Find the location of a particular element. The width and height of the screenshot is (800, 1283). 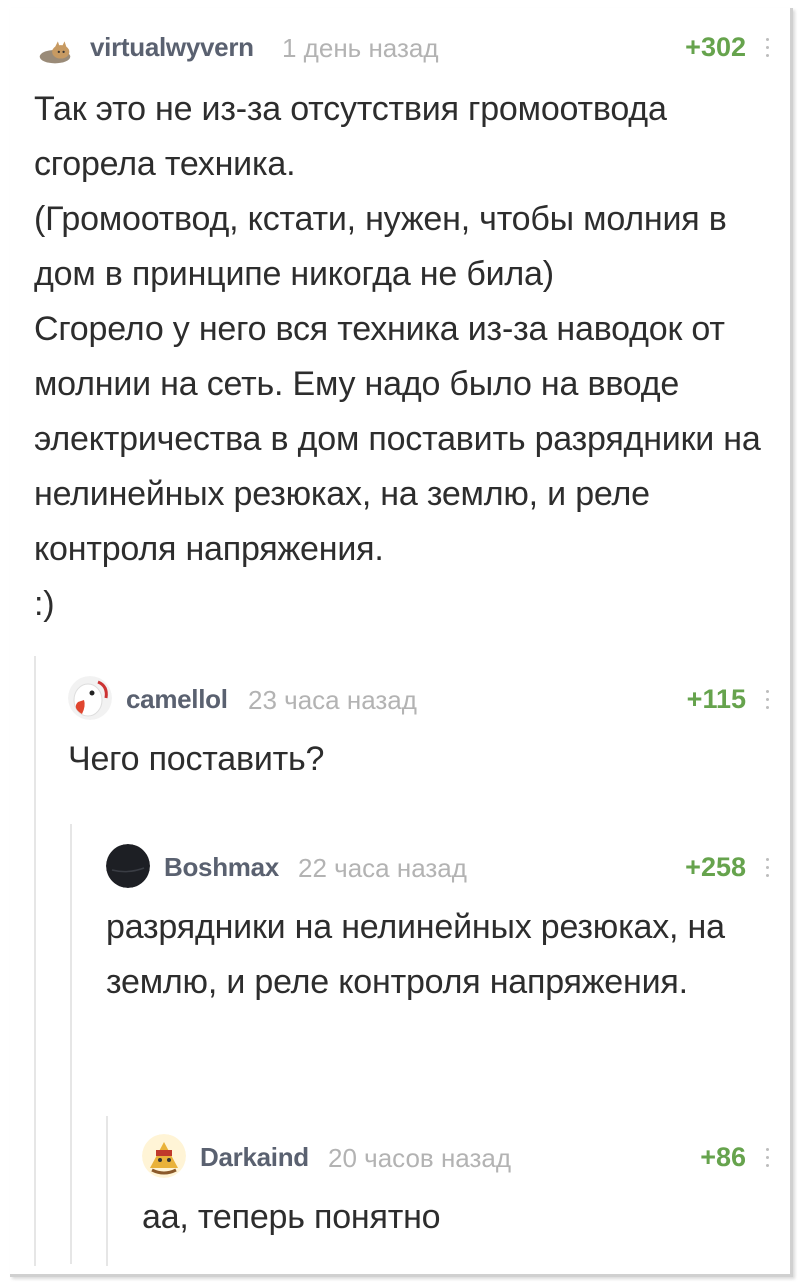

goose-avatar is located at coordinates (90, 698).